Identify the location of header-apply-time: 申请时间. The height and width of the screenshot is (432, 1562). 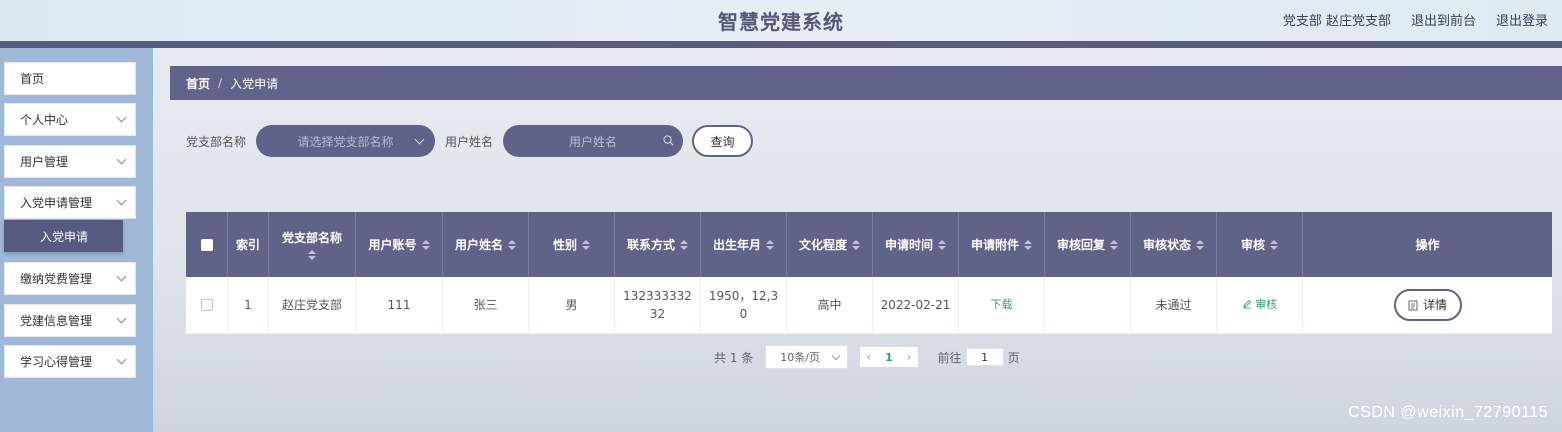
(916, 244).